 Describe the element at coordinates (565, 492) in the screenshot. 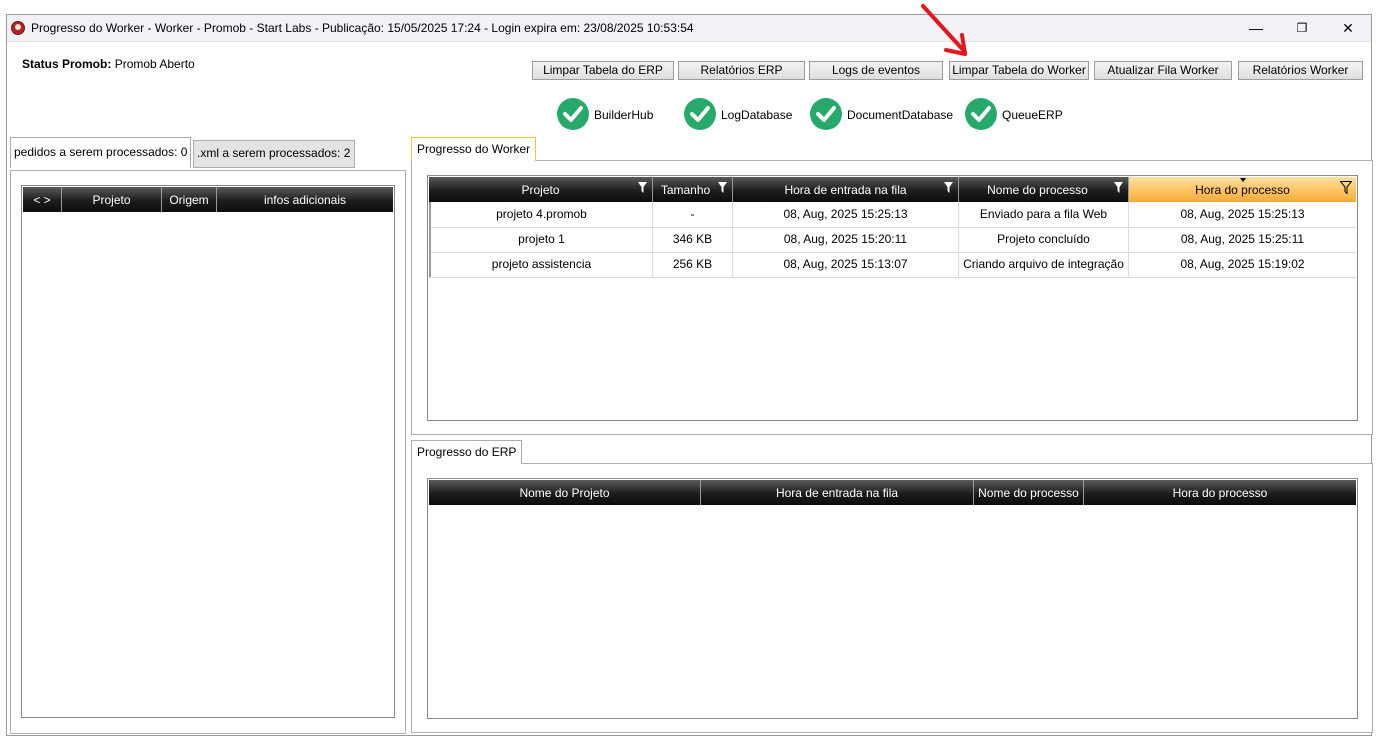

I see `column-header-nome-projeto: Nome do Projeto` at that location.